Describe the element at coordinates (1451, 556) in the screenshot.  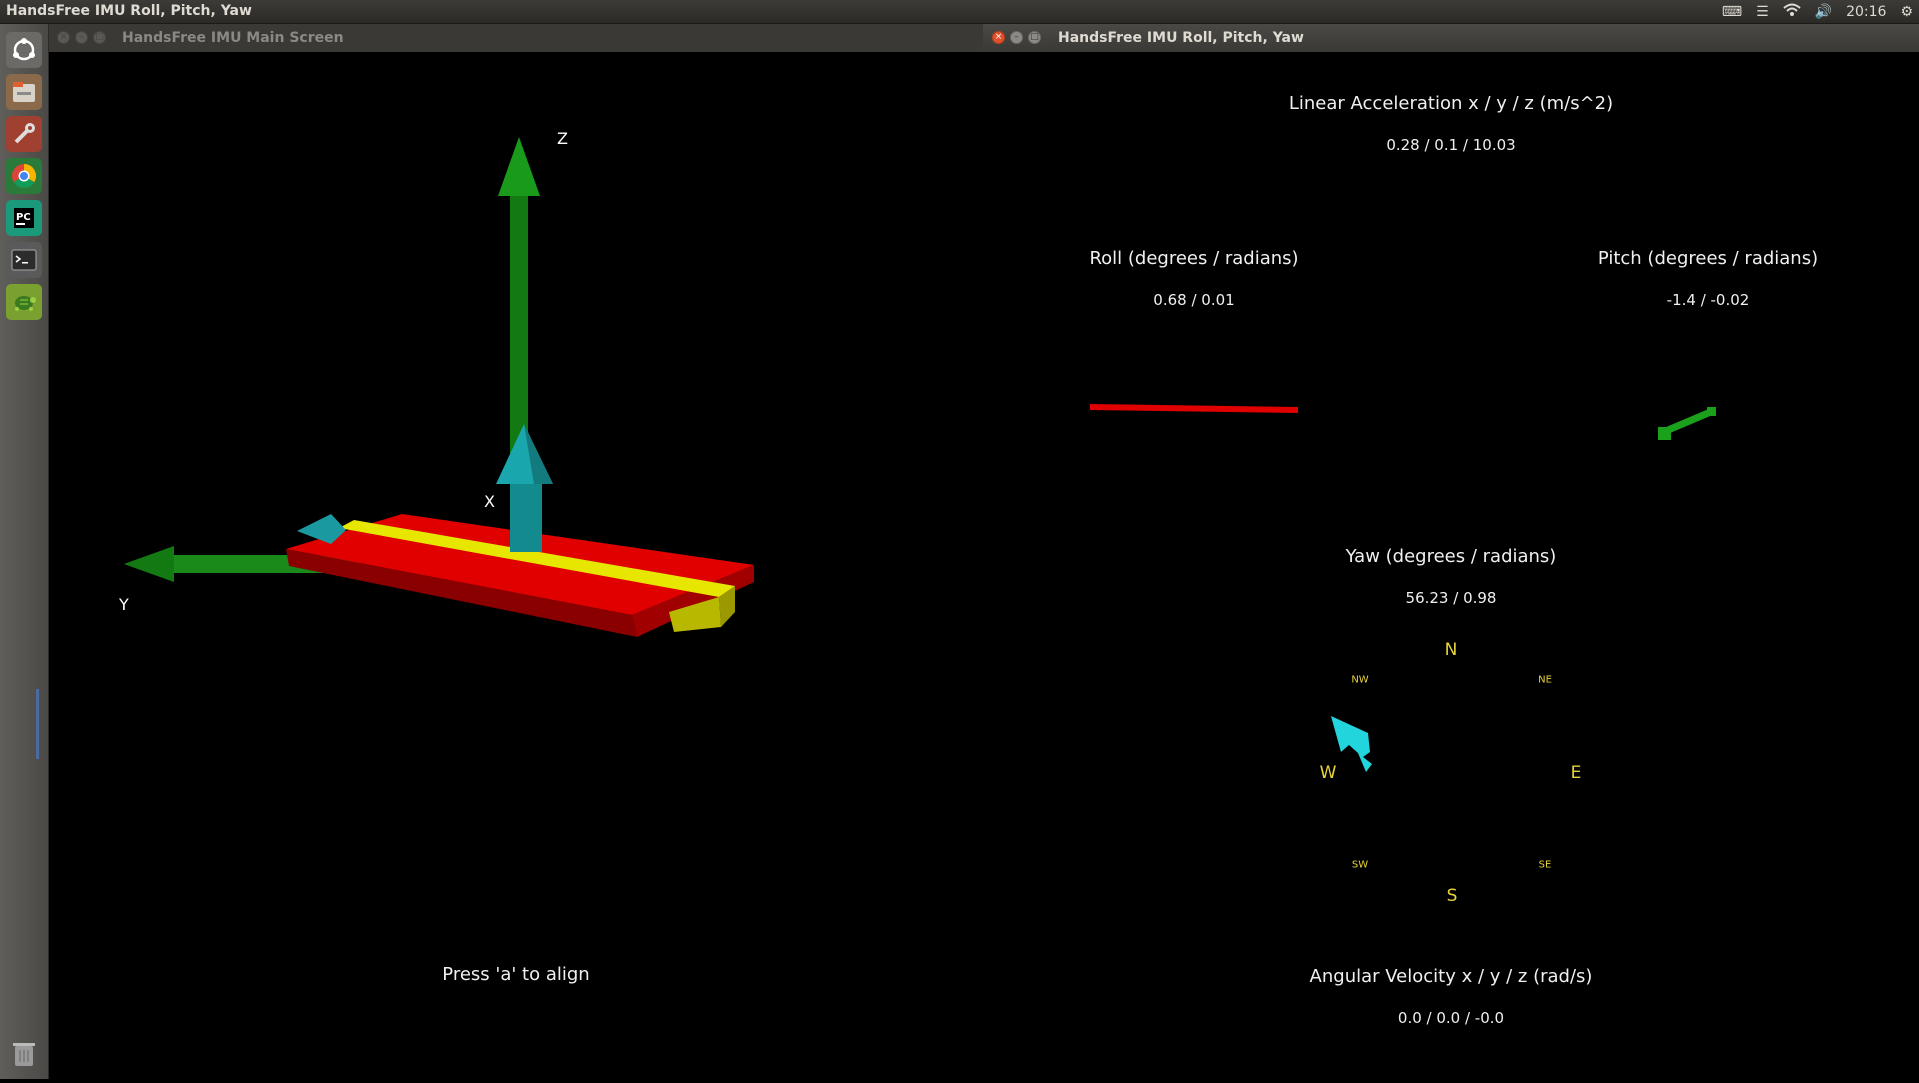
I see `yaw-heading: Yaw (degrees / radians)` at that location.